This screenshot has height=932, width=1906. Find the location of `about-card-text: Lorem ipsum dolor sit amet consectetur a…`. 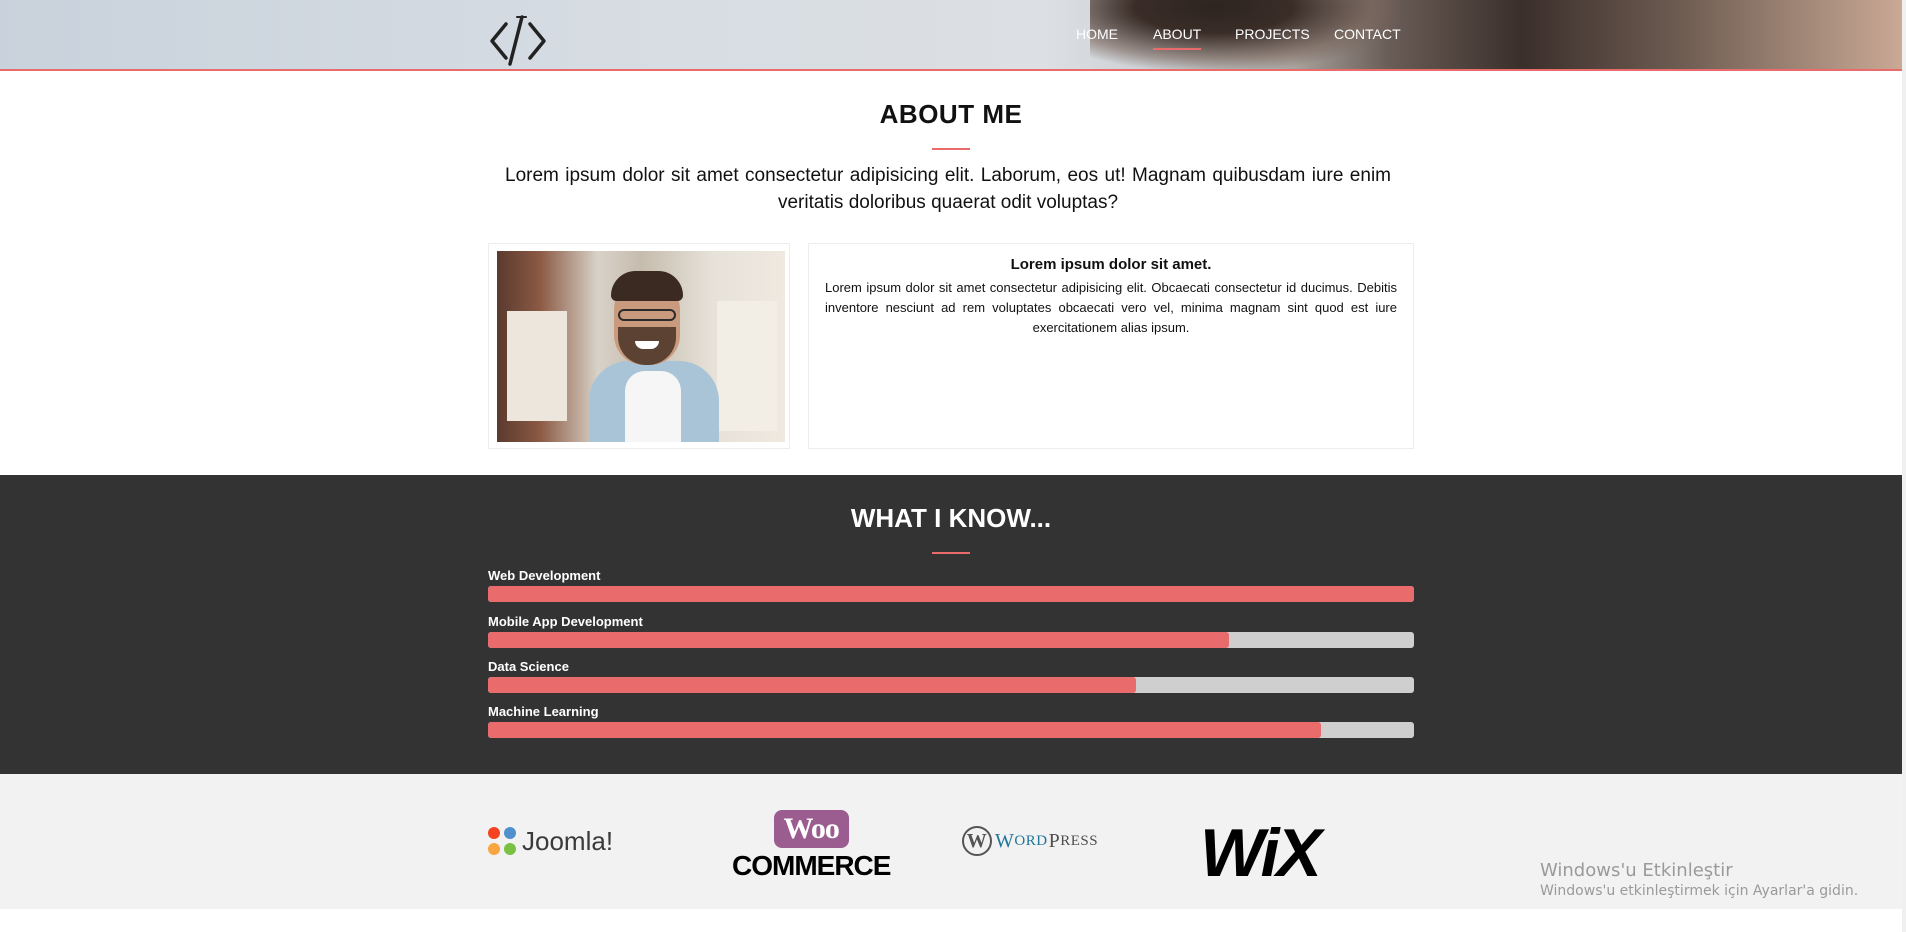

about-card-text: Lorem ipsum dolor sit amet consectetur a… is located at coordinates (1111, 307).